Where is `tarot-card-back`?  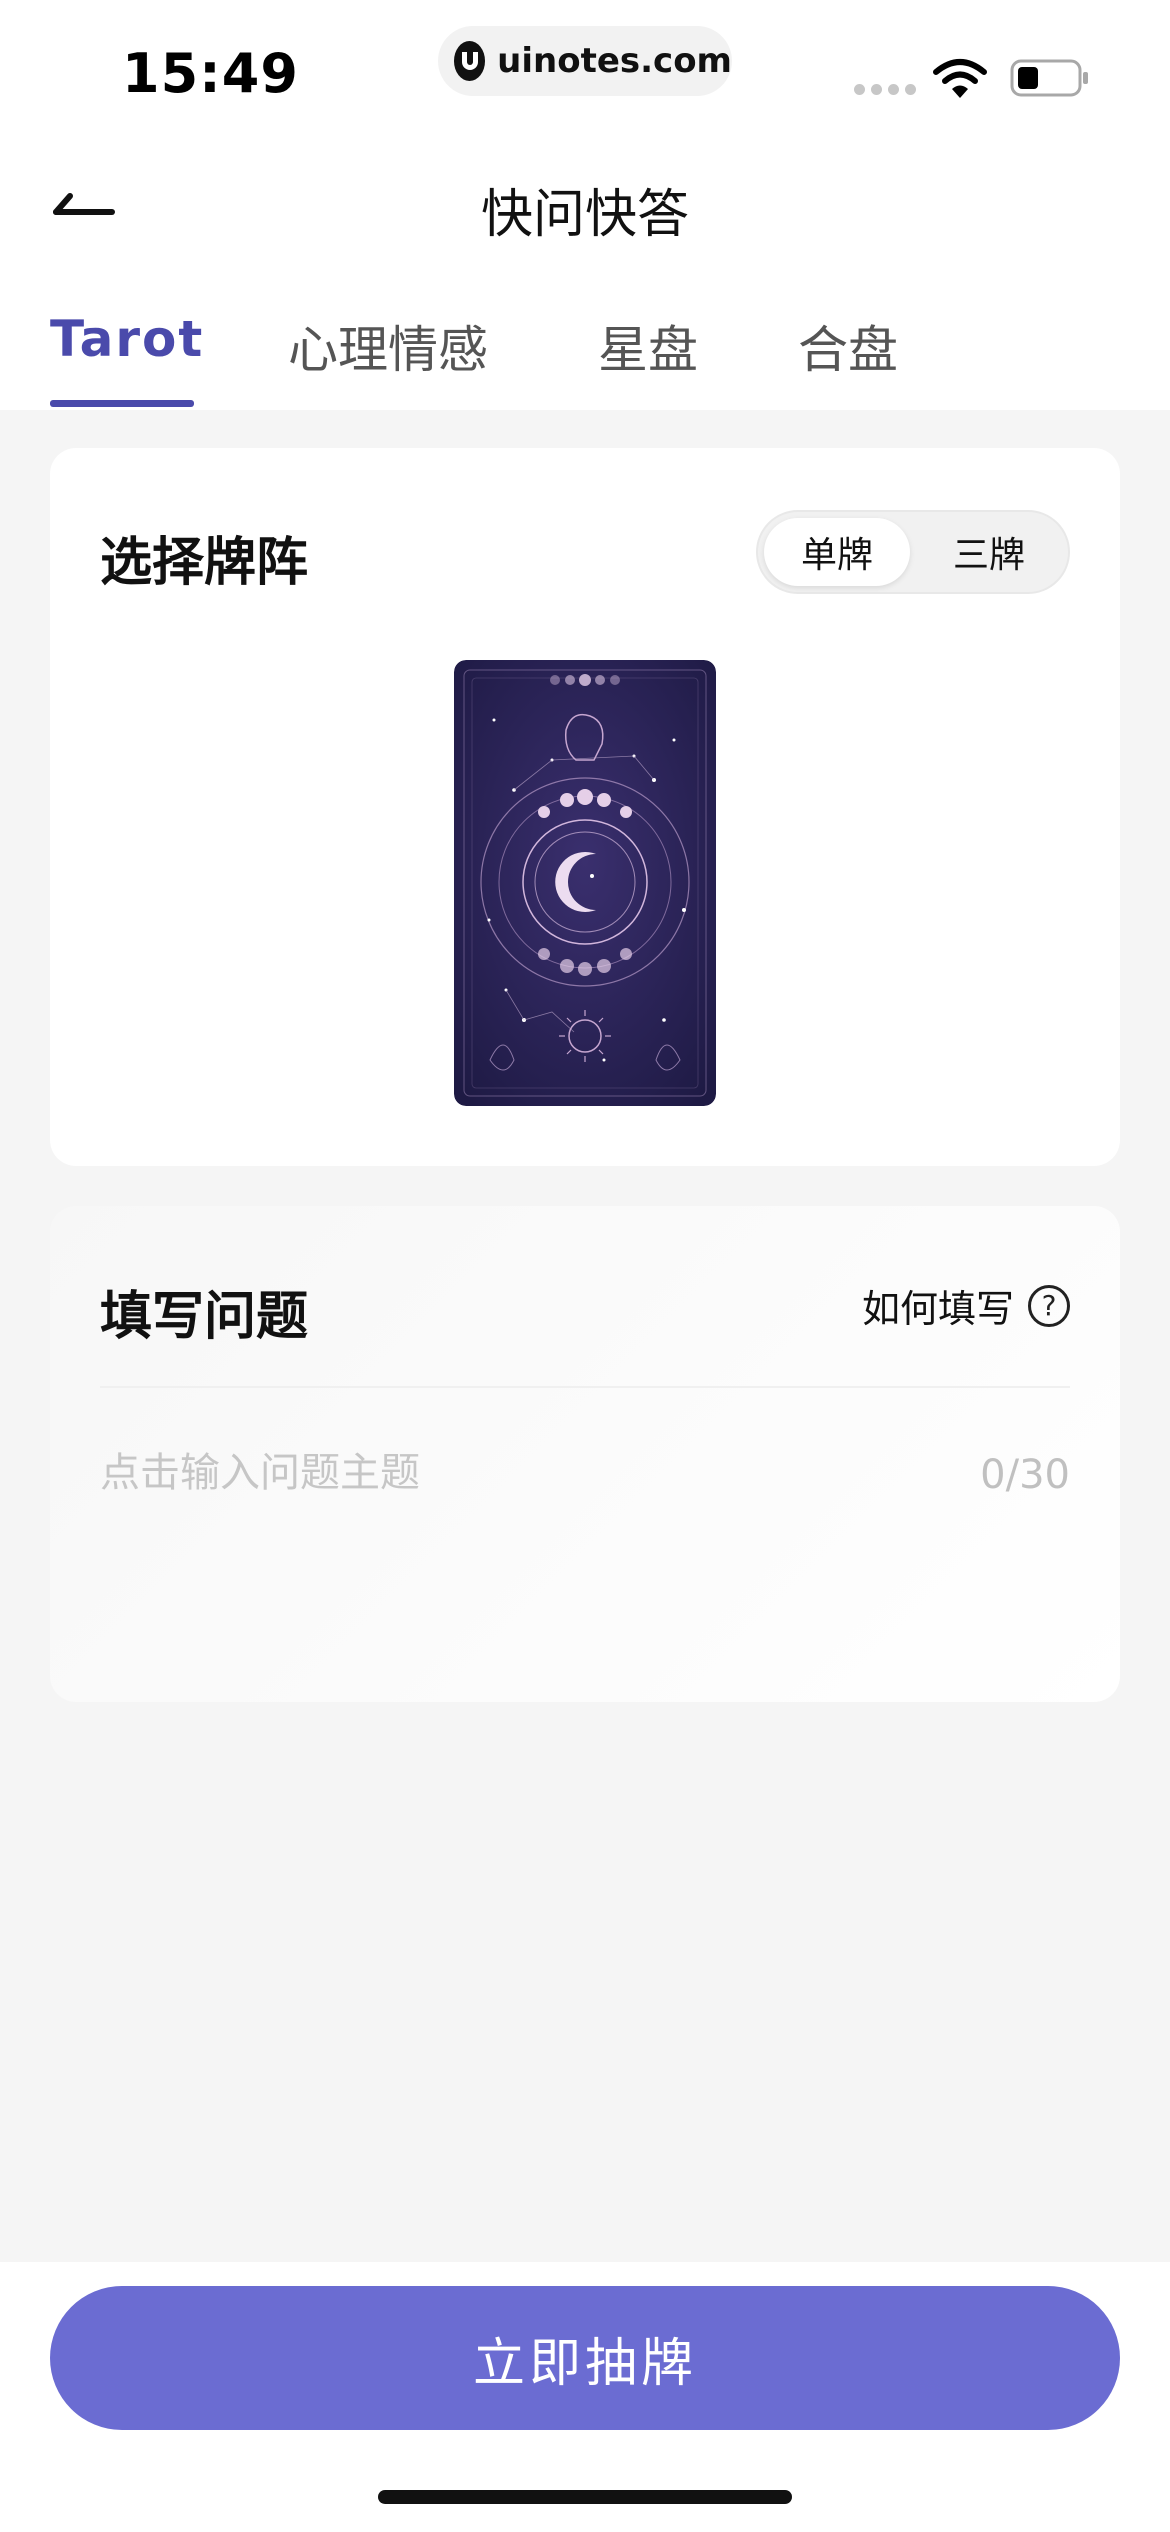 tarot-card-back is located at coordinates (585, 883).